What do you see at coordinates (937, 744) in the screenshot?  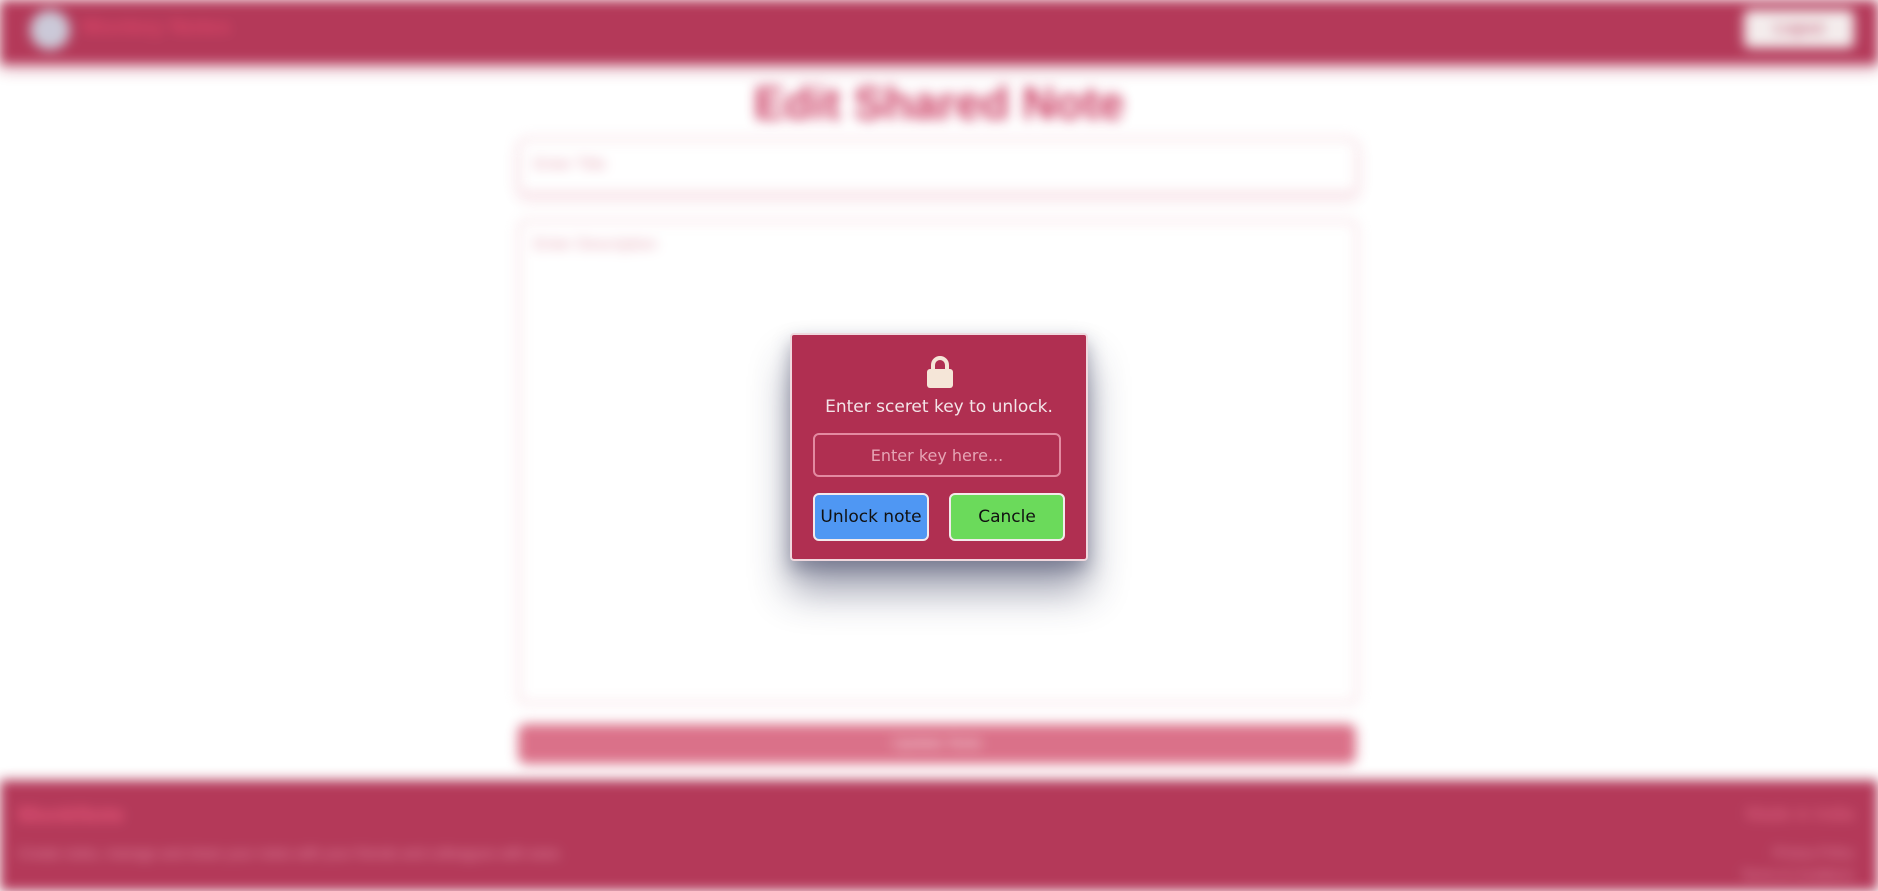 I see `update-note-button: Update Note` at bounding box center [937, 744].